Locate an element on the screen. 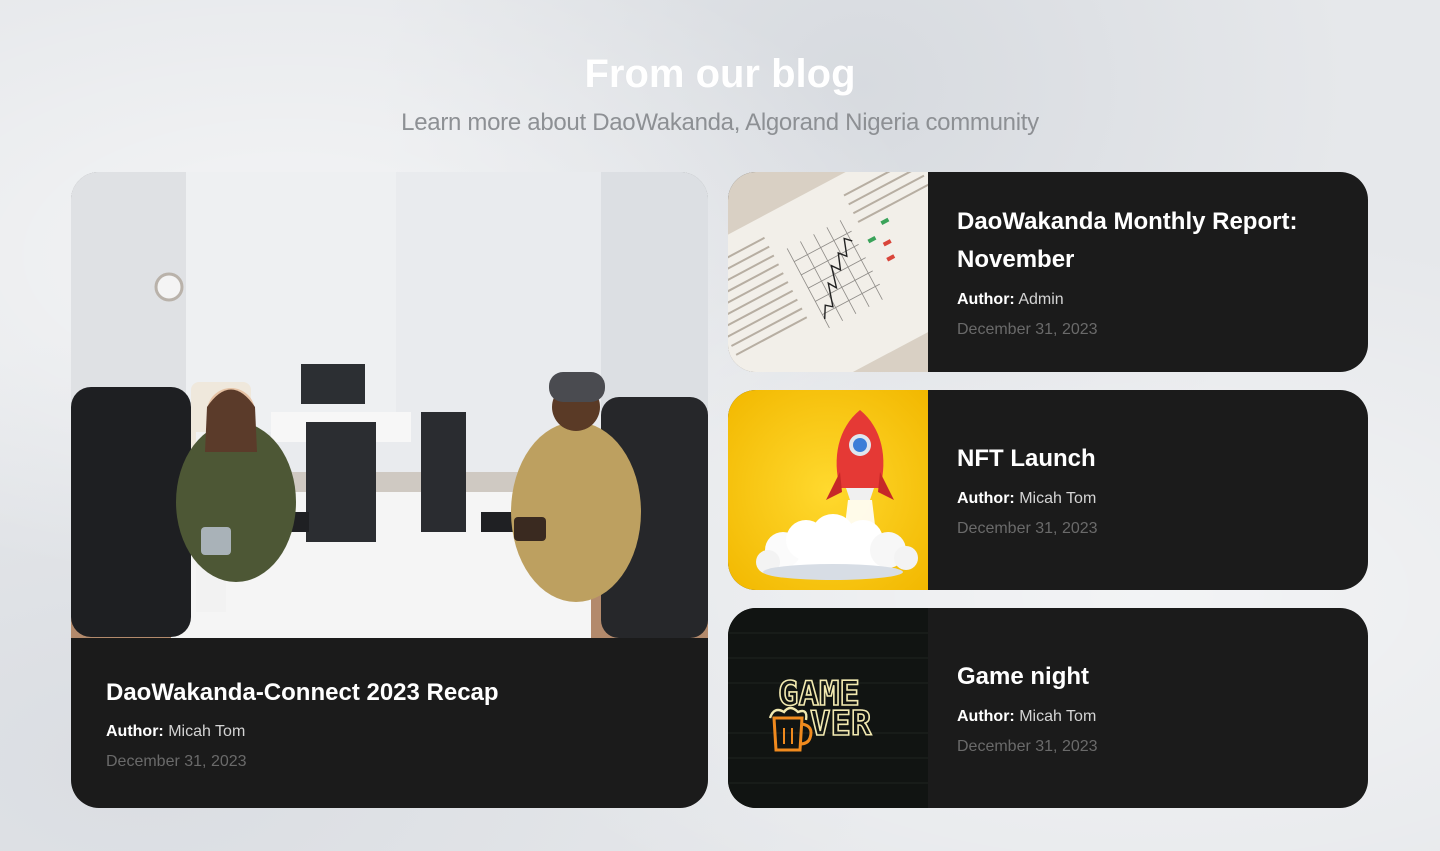 The width and height of the screenshot is (1440, 851). post-title: Game night is located at coordinates (1142, 677).